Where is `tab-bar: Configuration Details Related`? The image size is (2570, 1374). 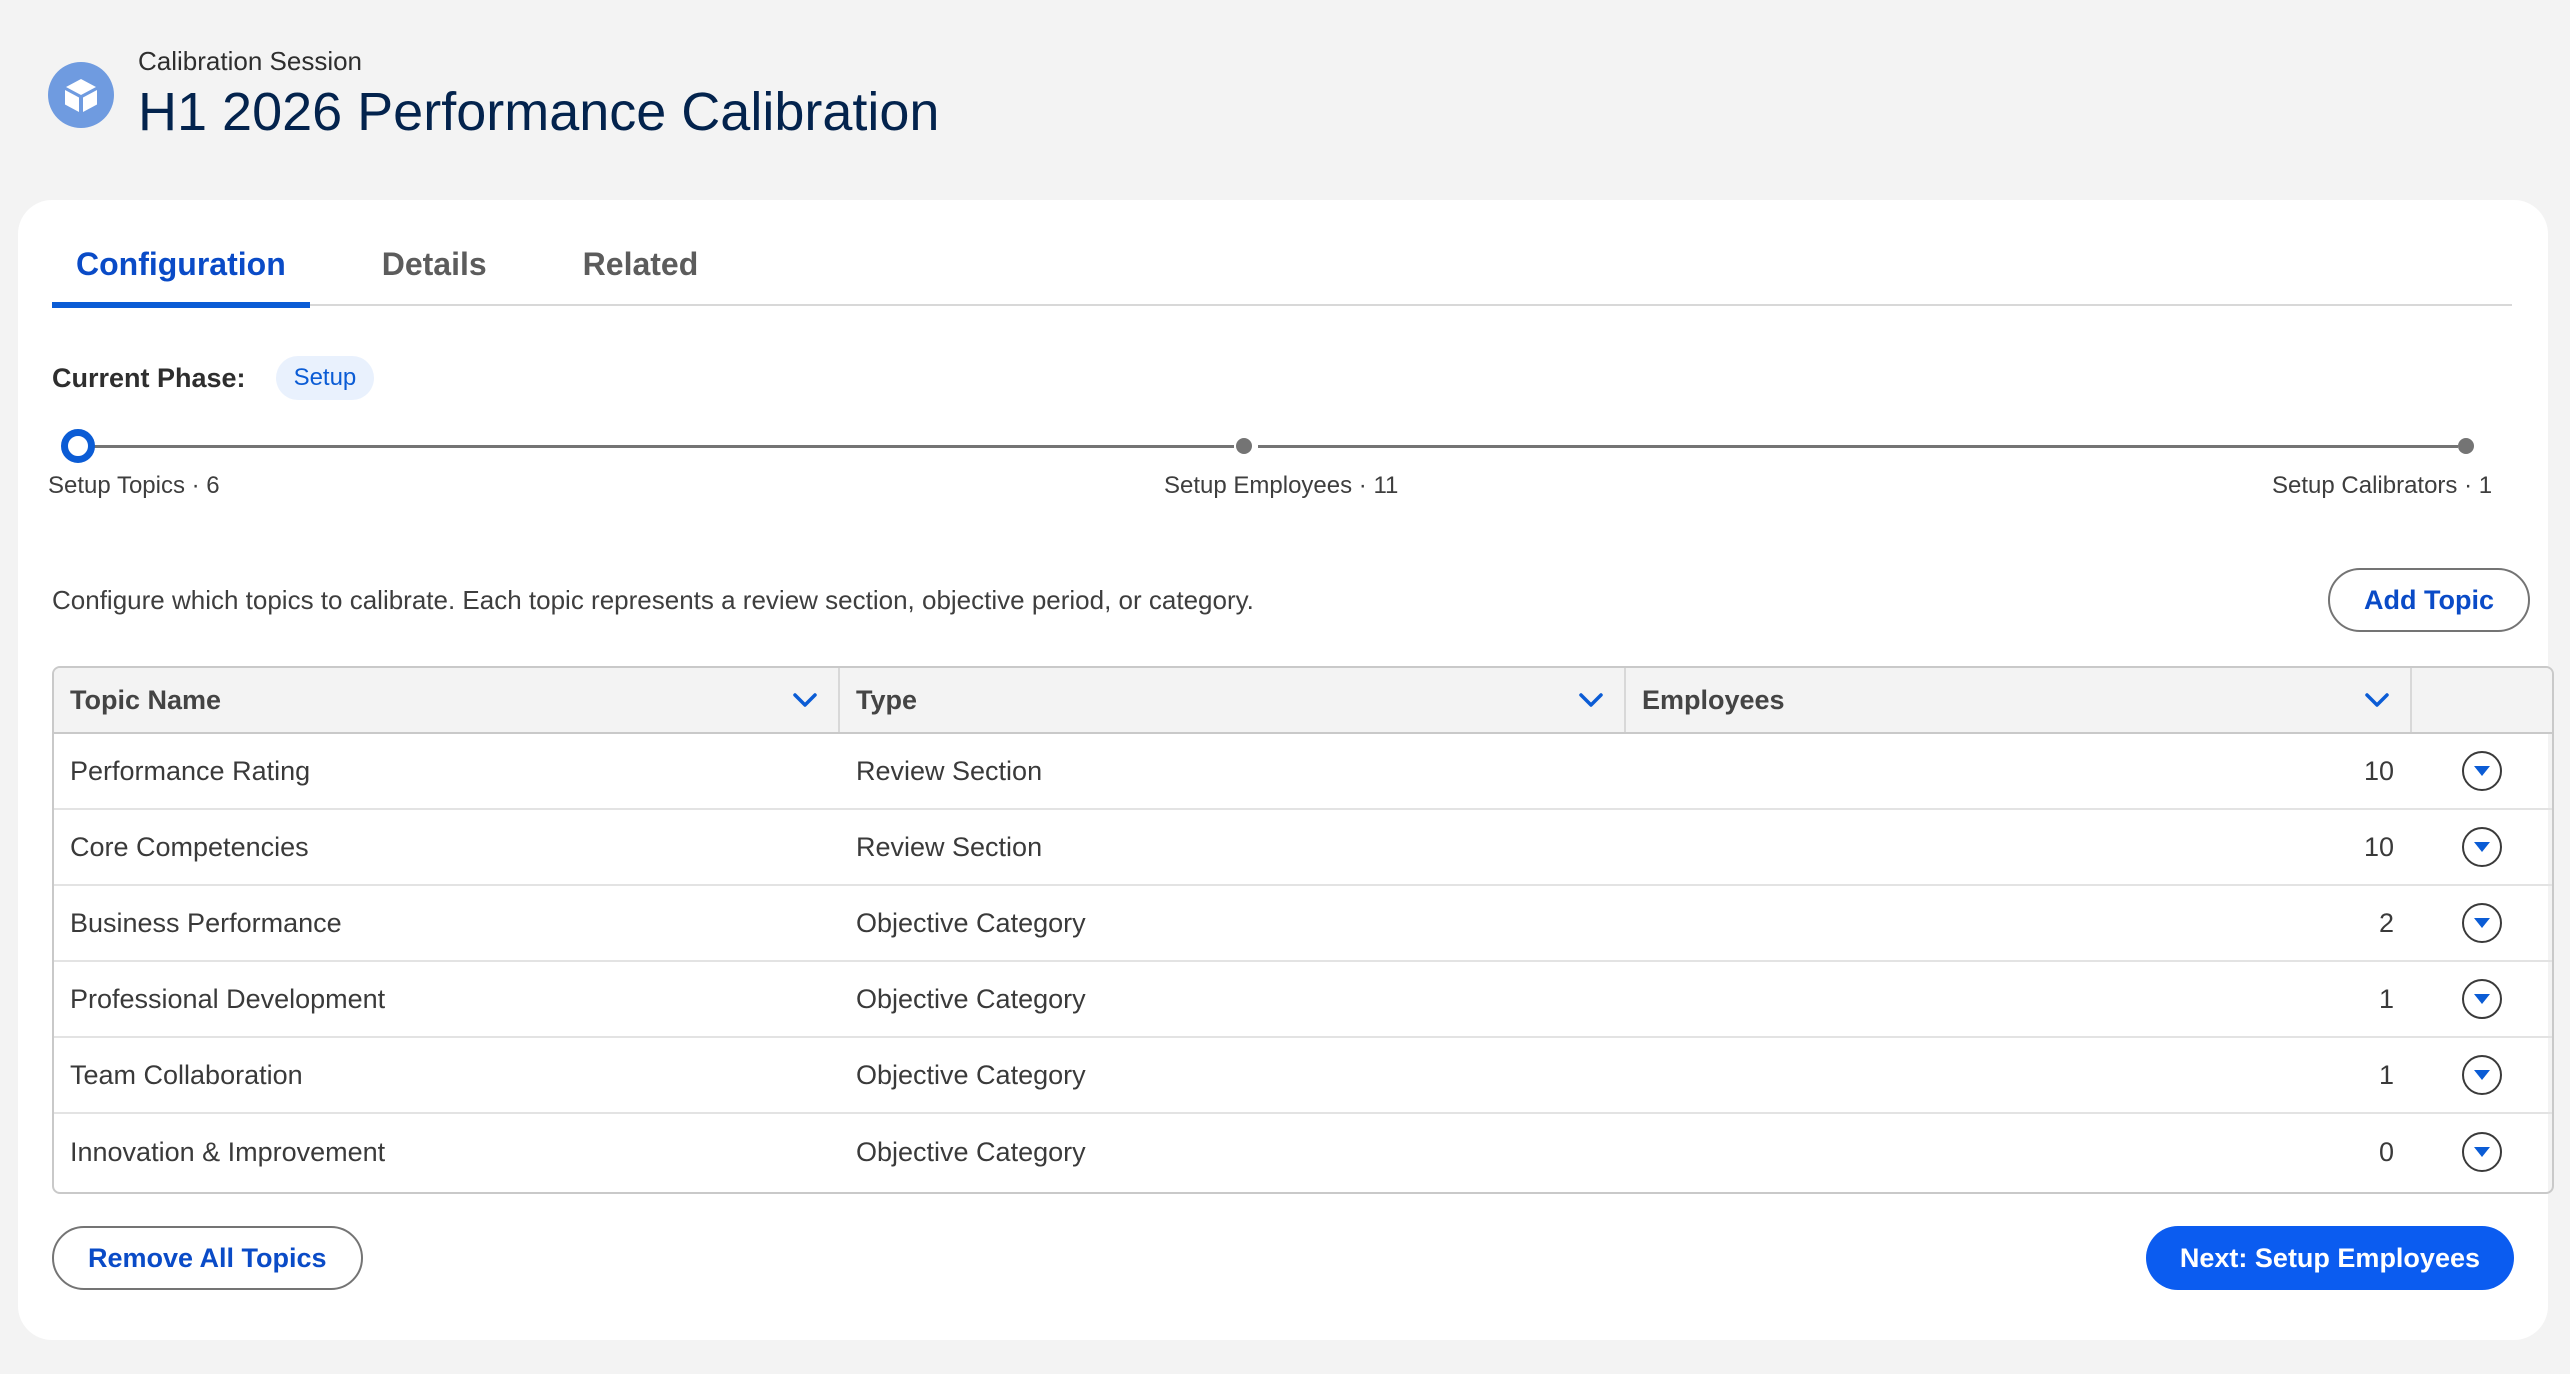
tab-bar: Configuration Details Related is located at coordinates (1282, 271).